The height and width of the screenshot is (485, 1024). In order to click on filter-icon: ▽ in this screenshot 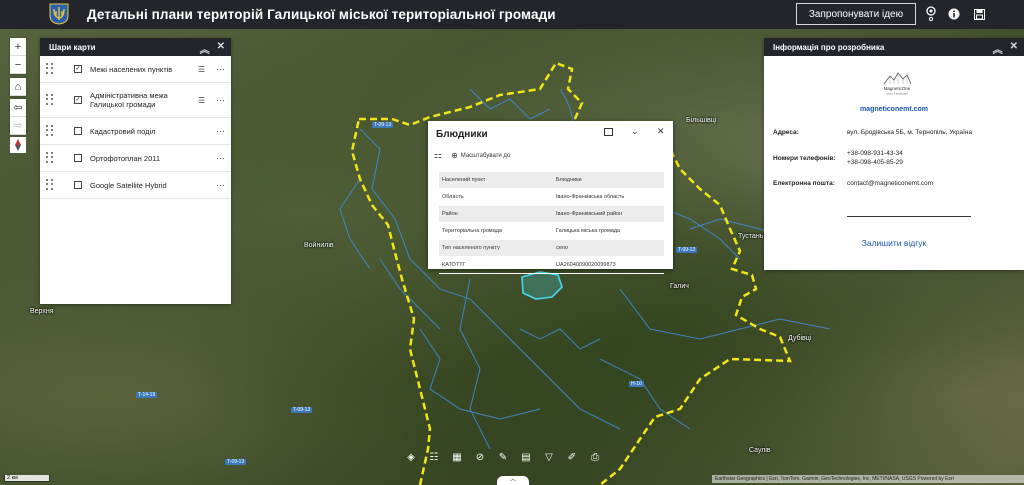, I will do `click(549, 457)`.